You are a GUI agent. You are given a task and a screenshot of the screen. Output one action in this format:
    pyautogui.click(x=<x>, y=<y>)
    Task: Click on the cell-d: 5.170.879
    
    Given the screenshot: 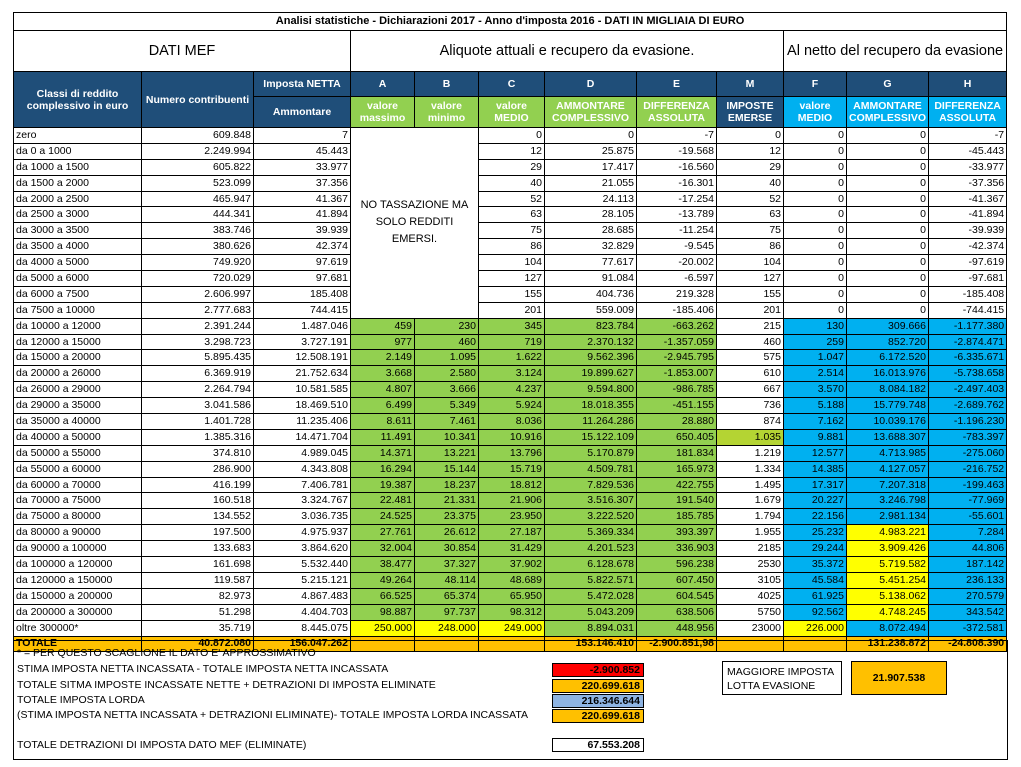 What is the action you would take?
    pyautogui.click(x=590, y=453)
    